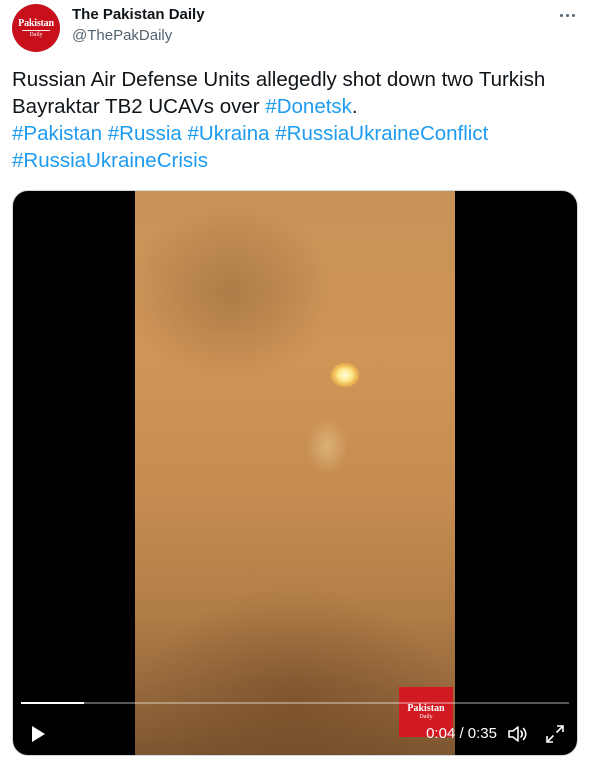  Describe the element at coordinates (36, 34) in the screenshot. I see `avatar-subtitle: Daily` at that location.